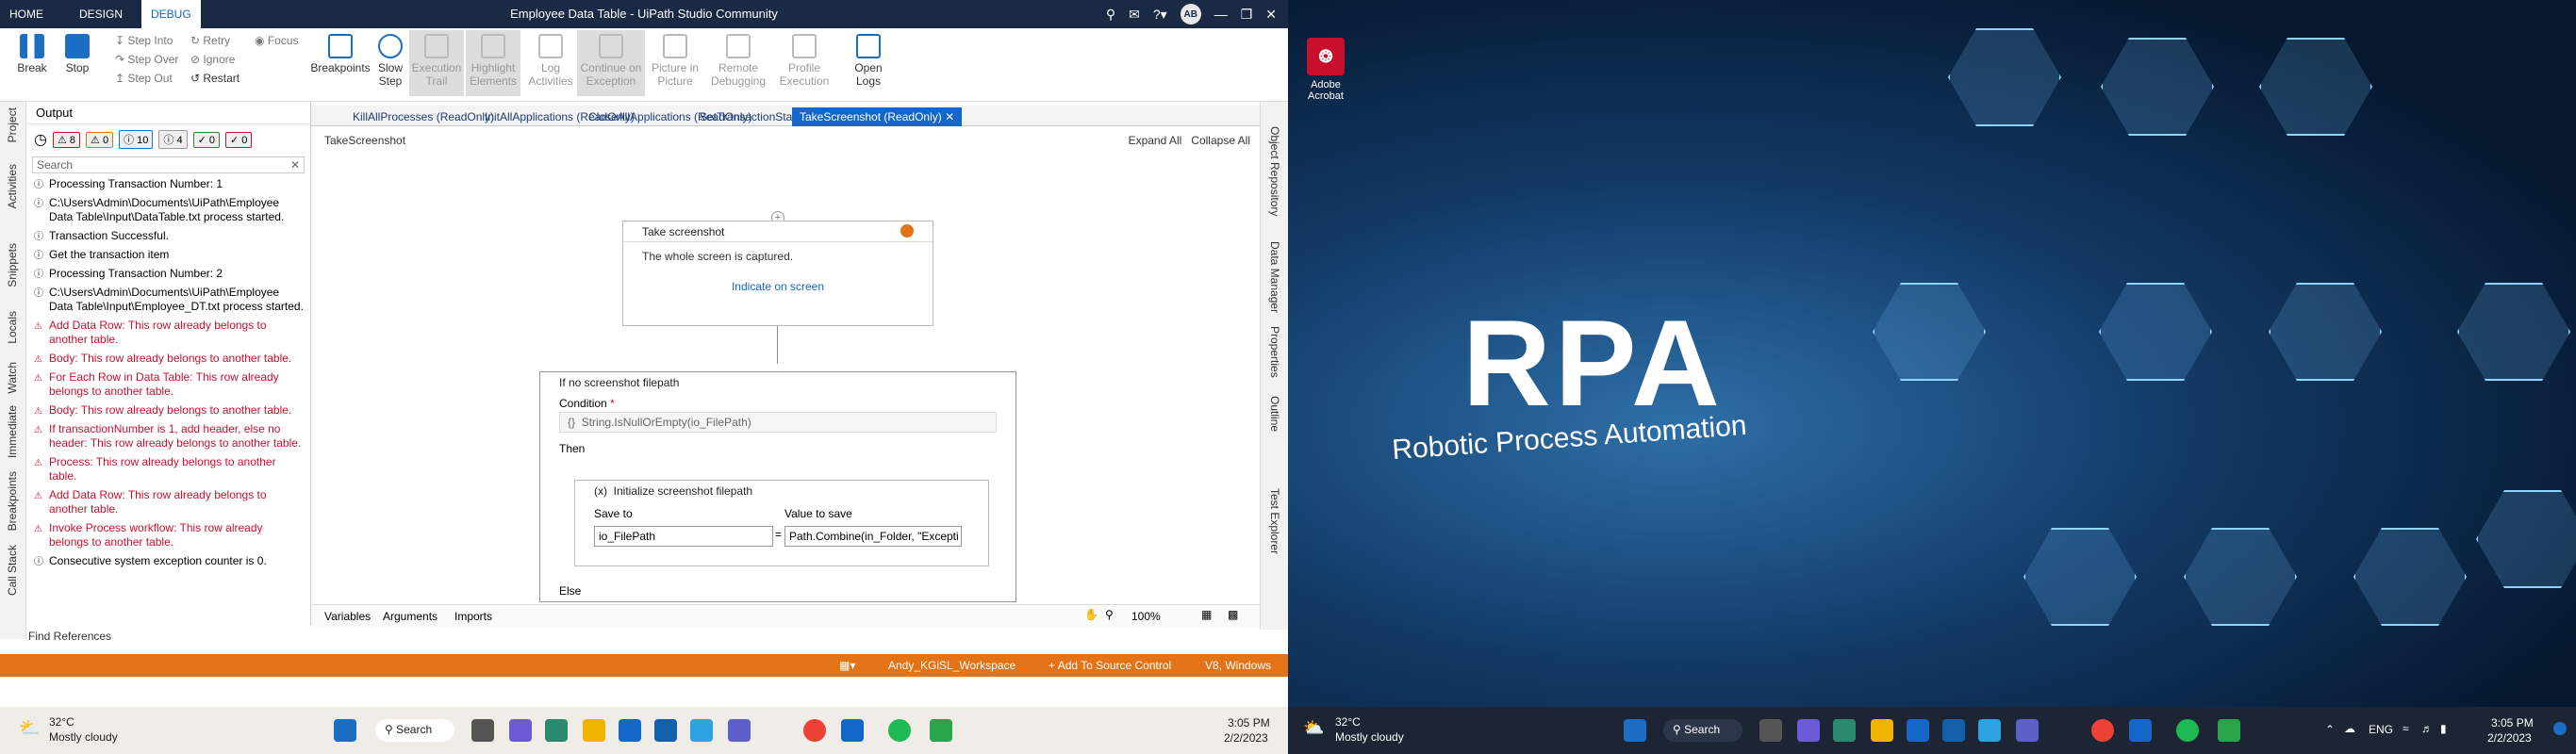 This screenshot has height=754, width=2576. What do you see at coordinates (168, 256) in the screenshot?
I see `log-entry: ⓘ Get the transaction item` at bounding box center [168, 256].